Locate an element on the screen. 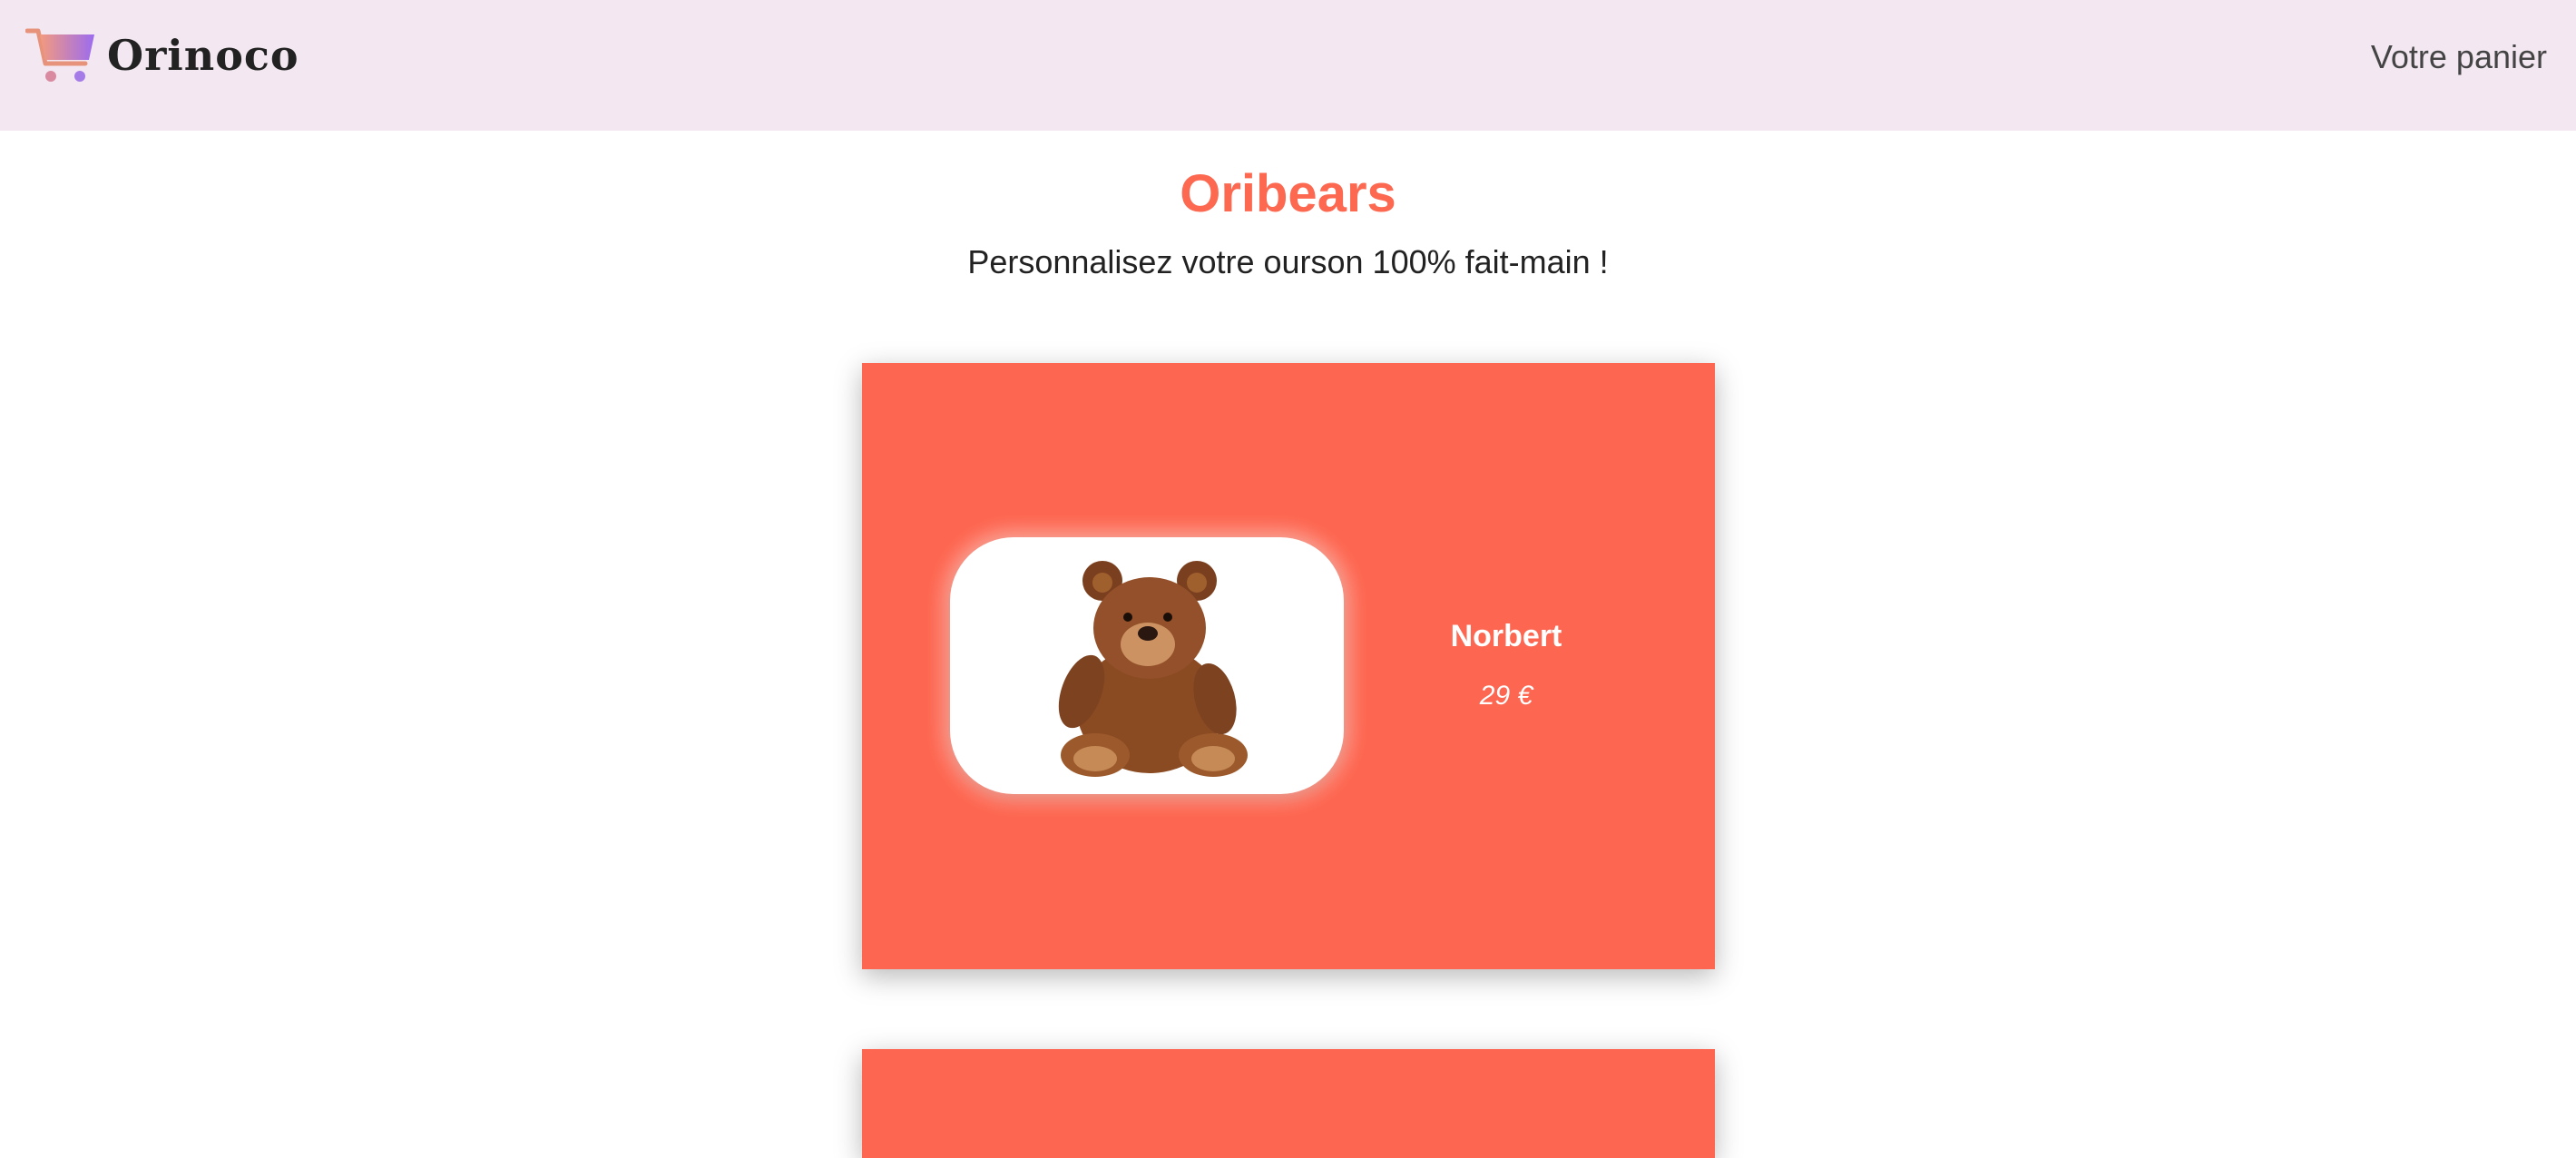 The width and height of the screenshot is (2576, 1158). brand-logo: Orinoco is located at coordinates (162, 55).